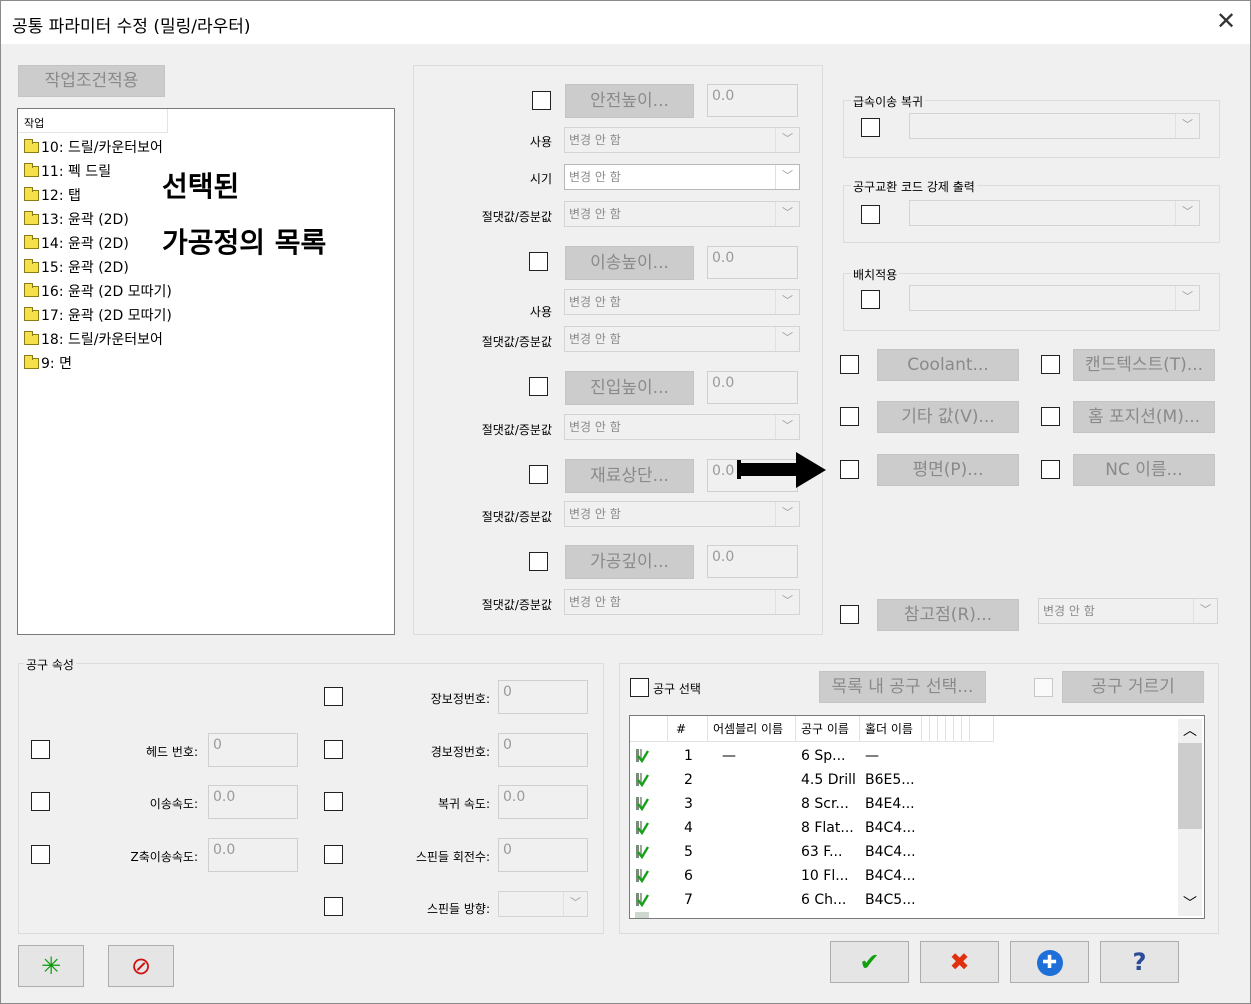  Describe the element at coordinates (1190, 786) in the screenshot. I see `scrollbar-thumb` at that location.